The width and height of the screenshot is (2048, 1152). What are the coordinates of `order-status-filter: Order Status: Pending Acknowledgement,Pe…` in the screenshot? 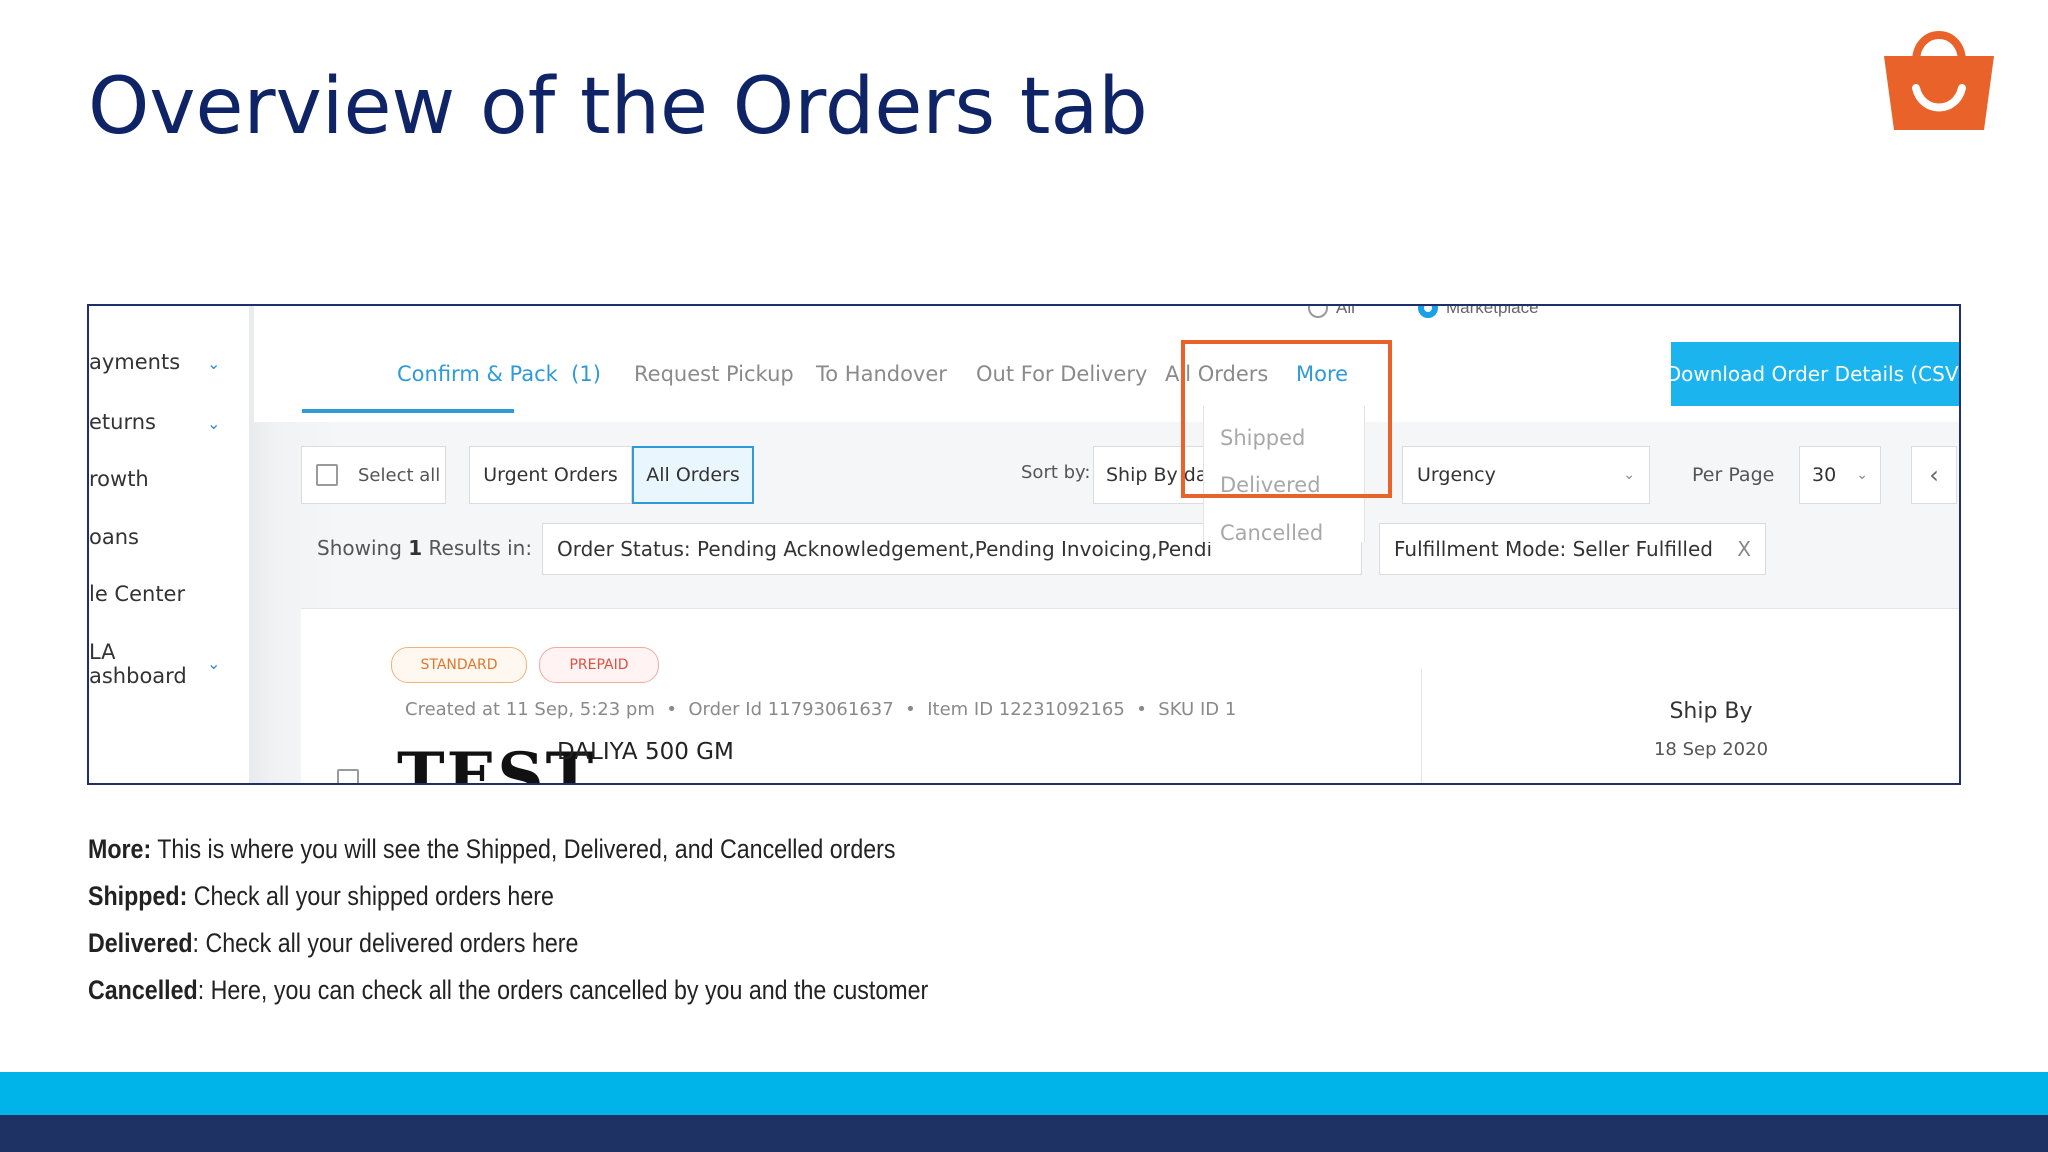 It's located at (885, 549).